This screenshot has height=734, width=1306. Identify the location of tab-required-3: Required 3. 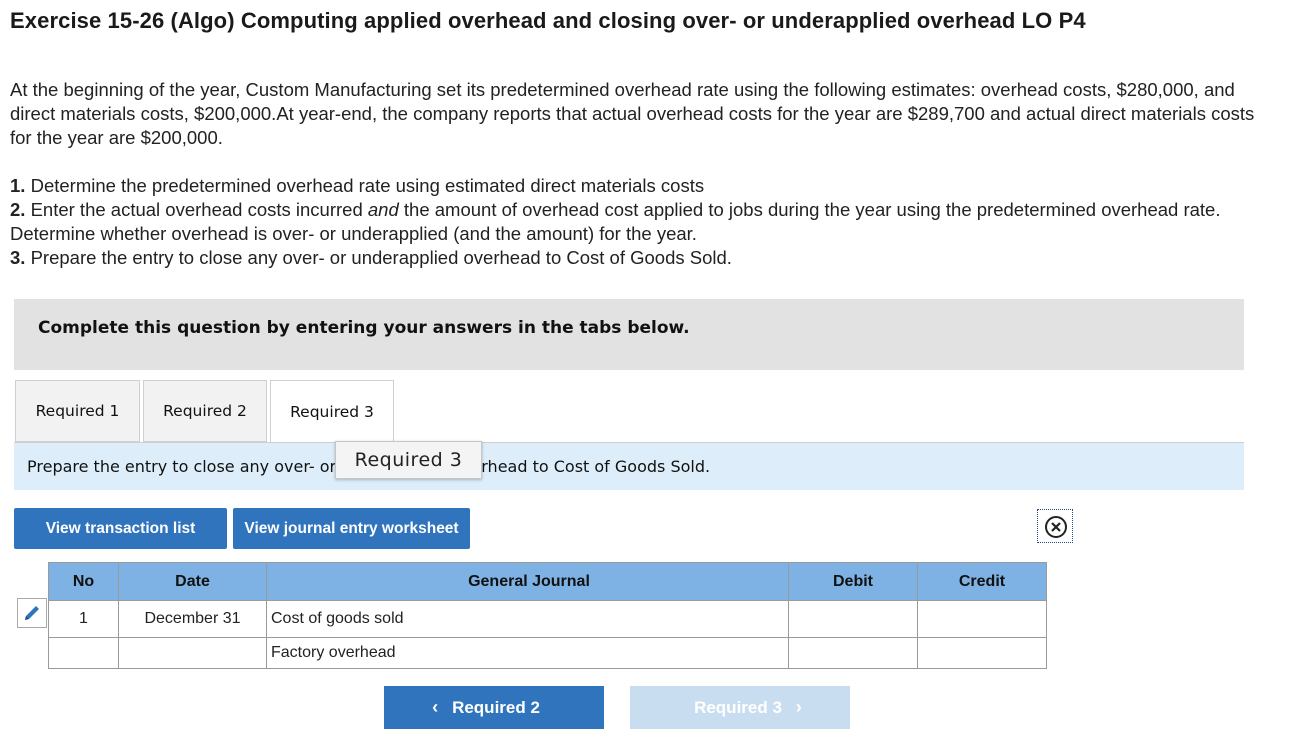
(332, 411).